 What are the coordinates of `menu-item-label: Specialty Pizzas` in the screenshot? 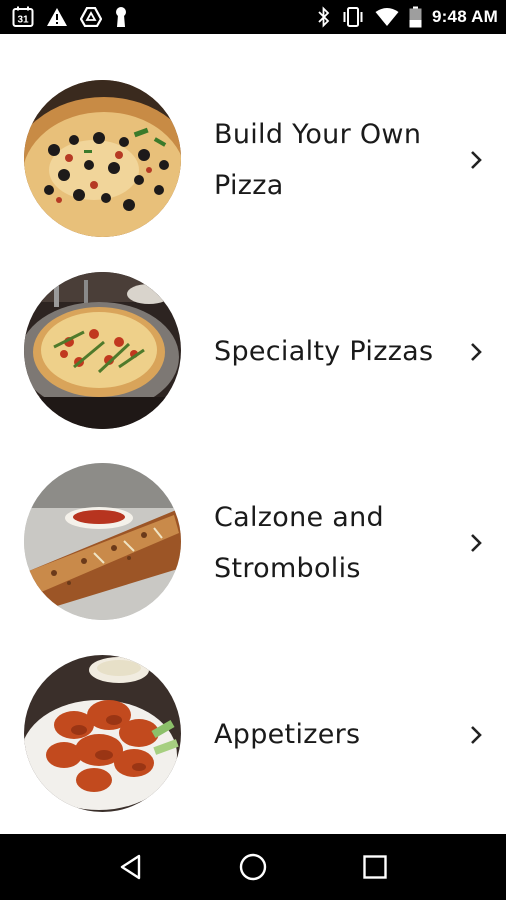 It's located at (334, 351).